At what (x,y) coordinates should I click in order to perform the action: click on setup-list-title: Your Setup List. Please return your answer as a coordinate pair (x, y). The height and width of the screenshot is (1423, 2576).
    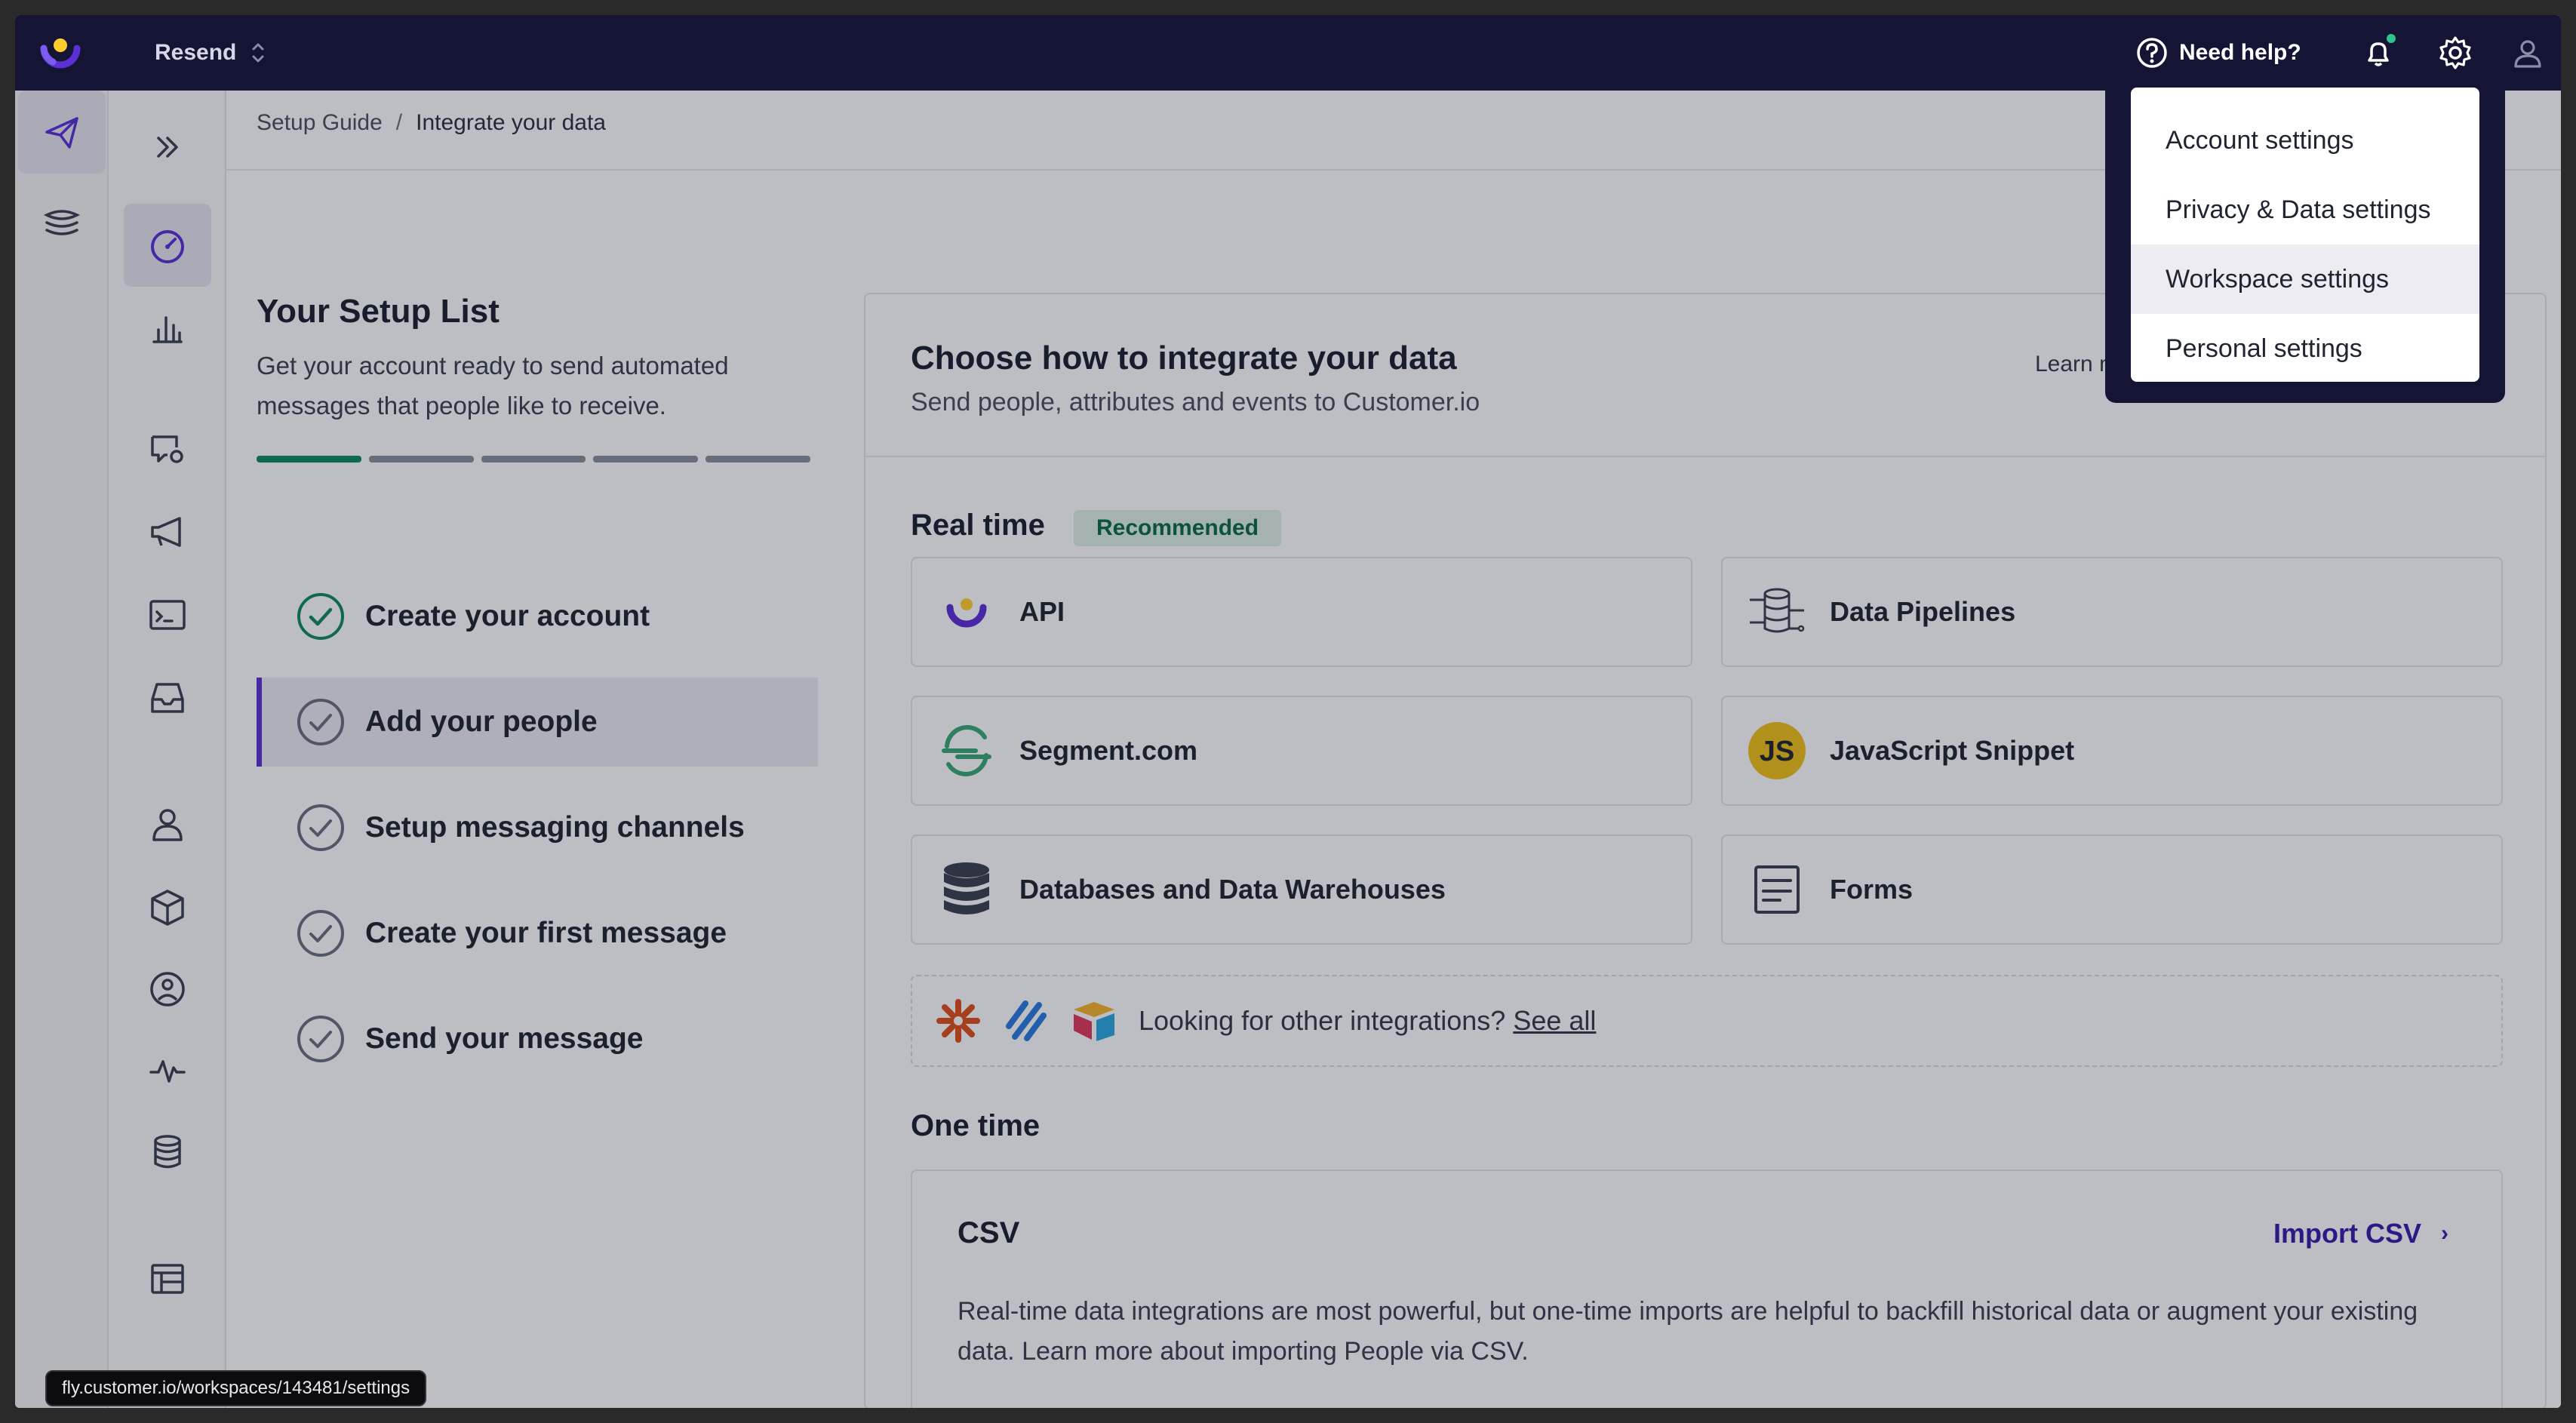
    Looking at the image, I should click on (378, 311).